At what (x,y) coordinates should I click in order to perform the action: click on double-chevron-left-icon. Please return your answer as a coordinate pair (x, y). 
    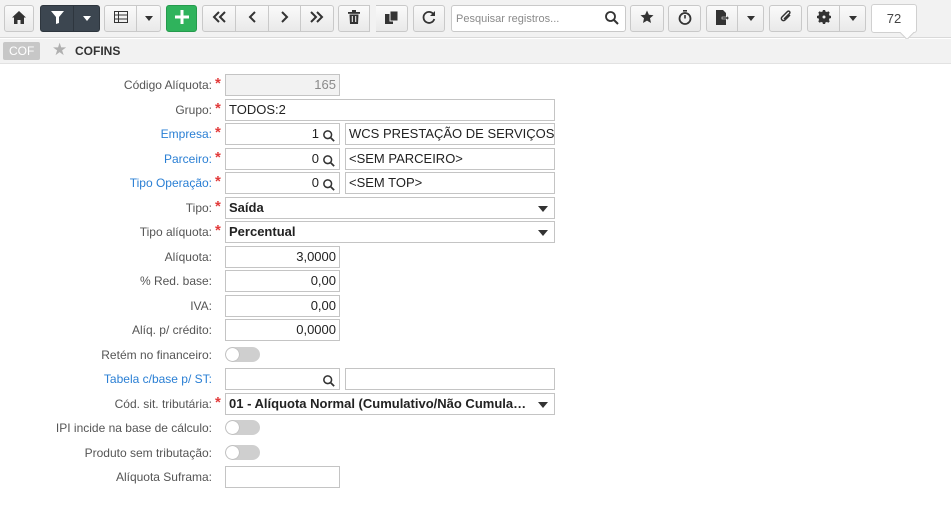
    Looking at the image, I should click on (219, 18).